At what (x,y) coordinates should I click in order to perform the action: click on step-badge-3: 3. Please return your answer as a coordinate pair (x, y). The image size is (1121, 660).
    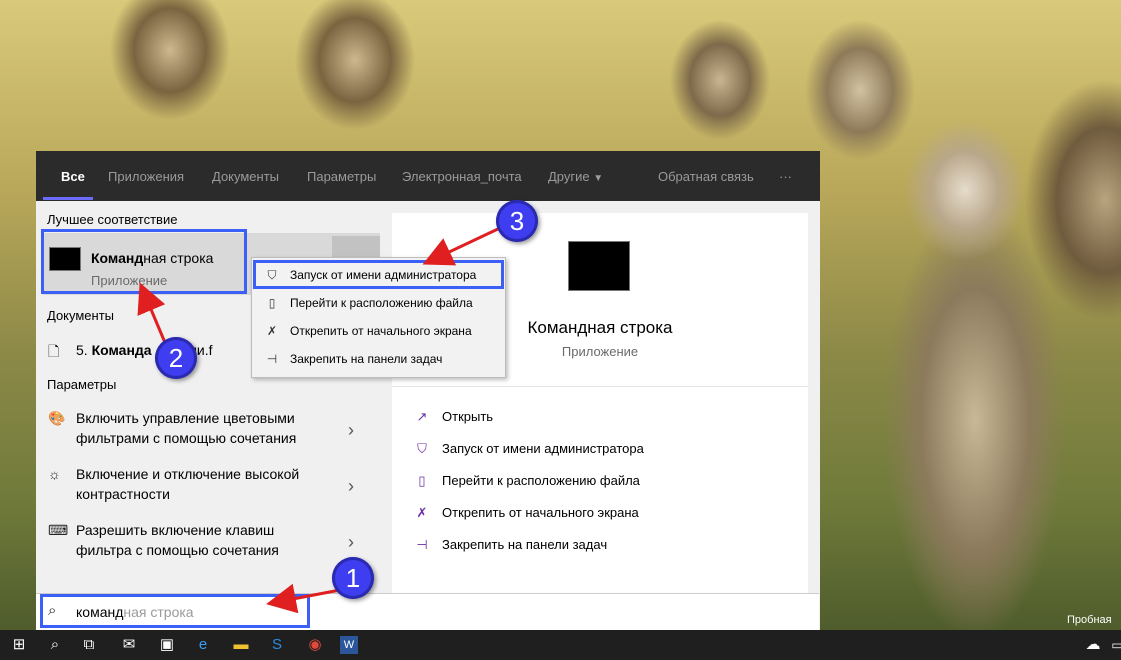
    Looking at the image, I should click on (517, 221).